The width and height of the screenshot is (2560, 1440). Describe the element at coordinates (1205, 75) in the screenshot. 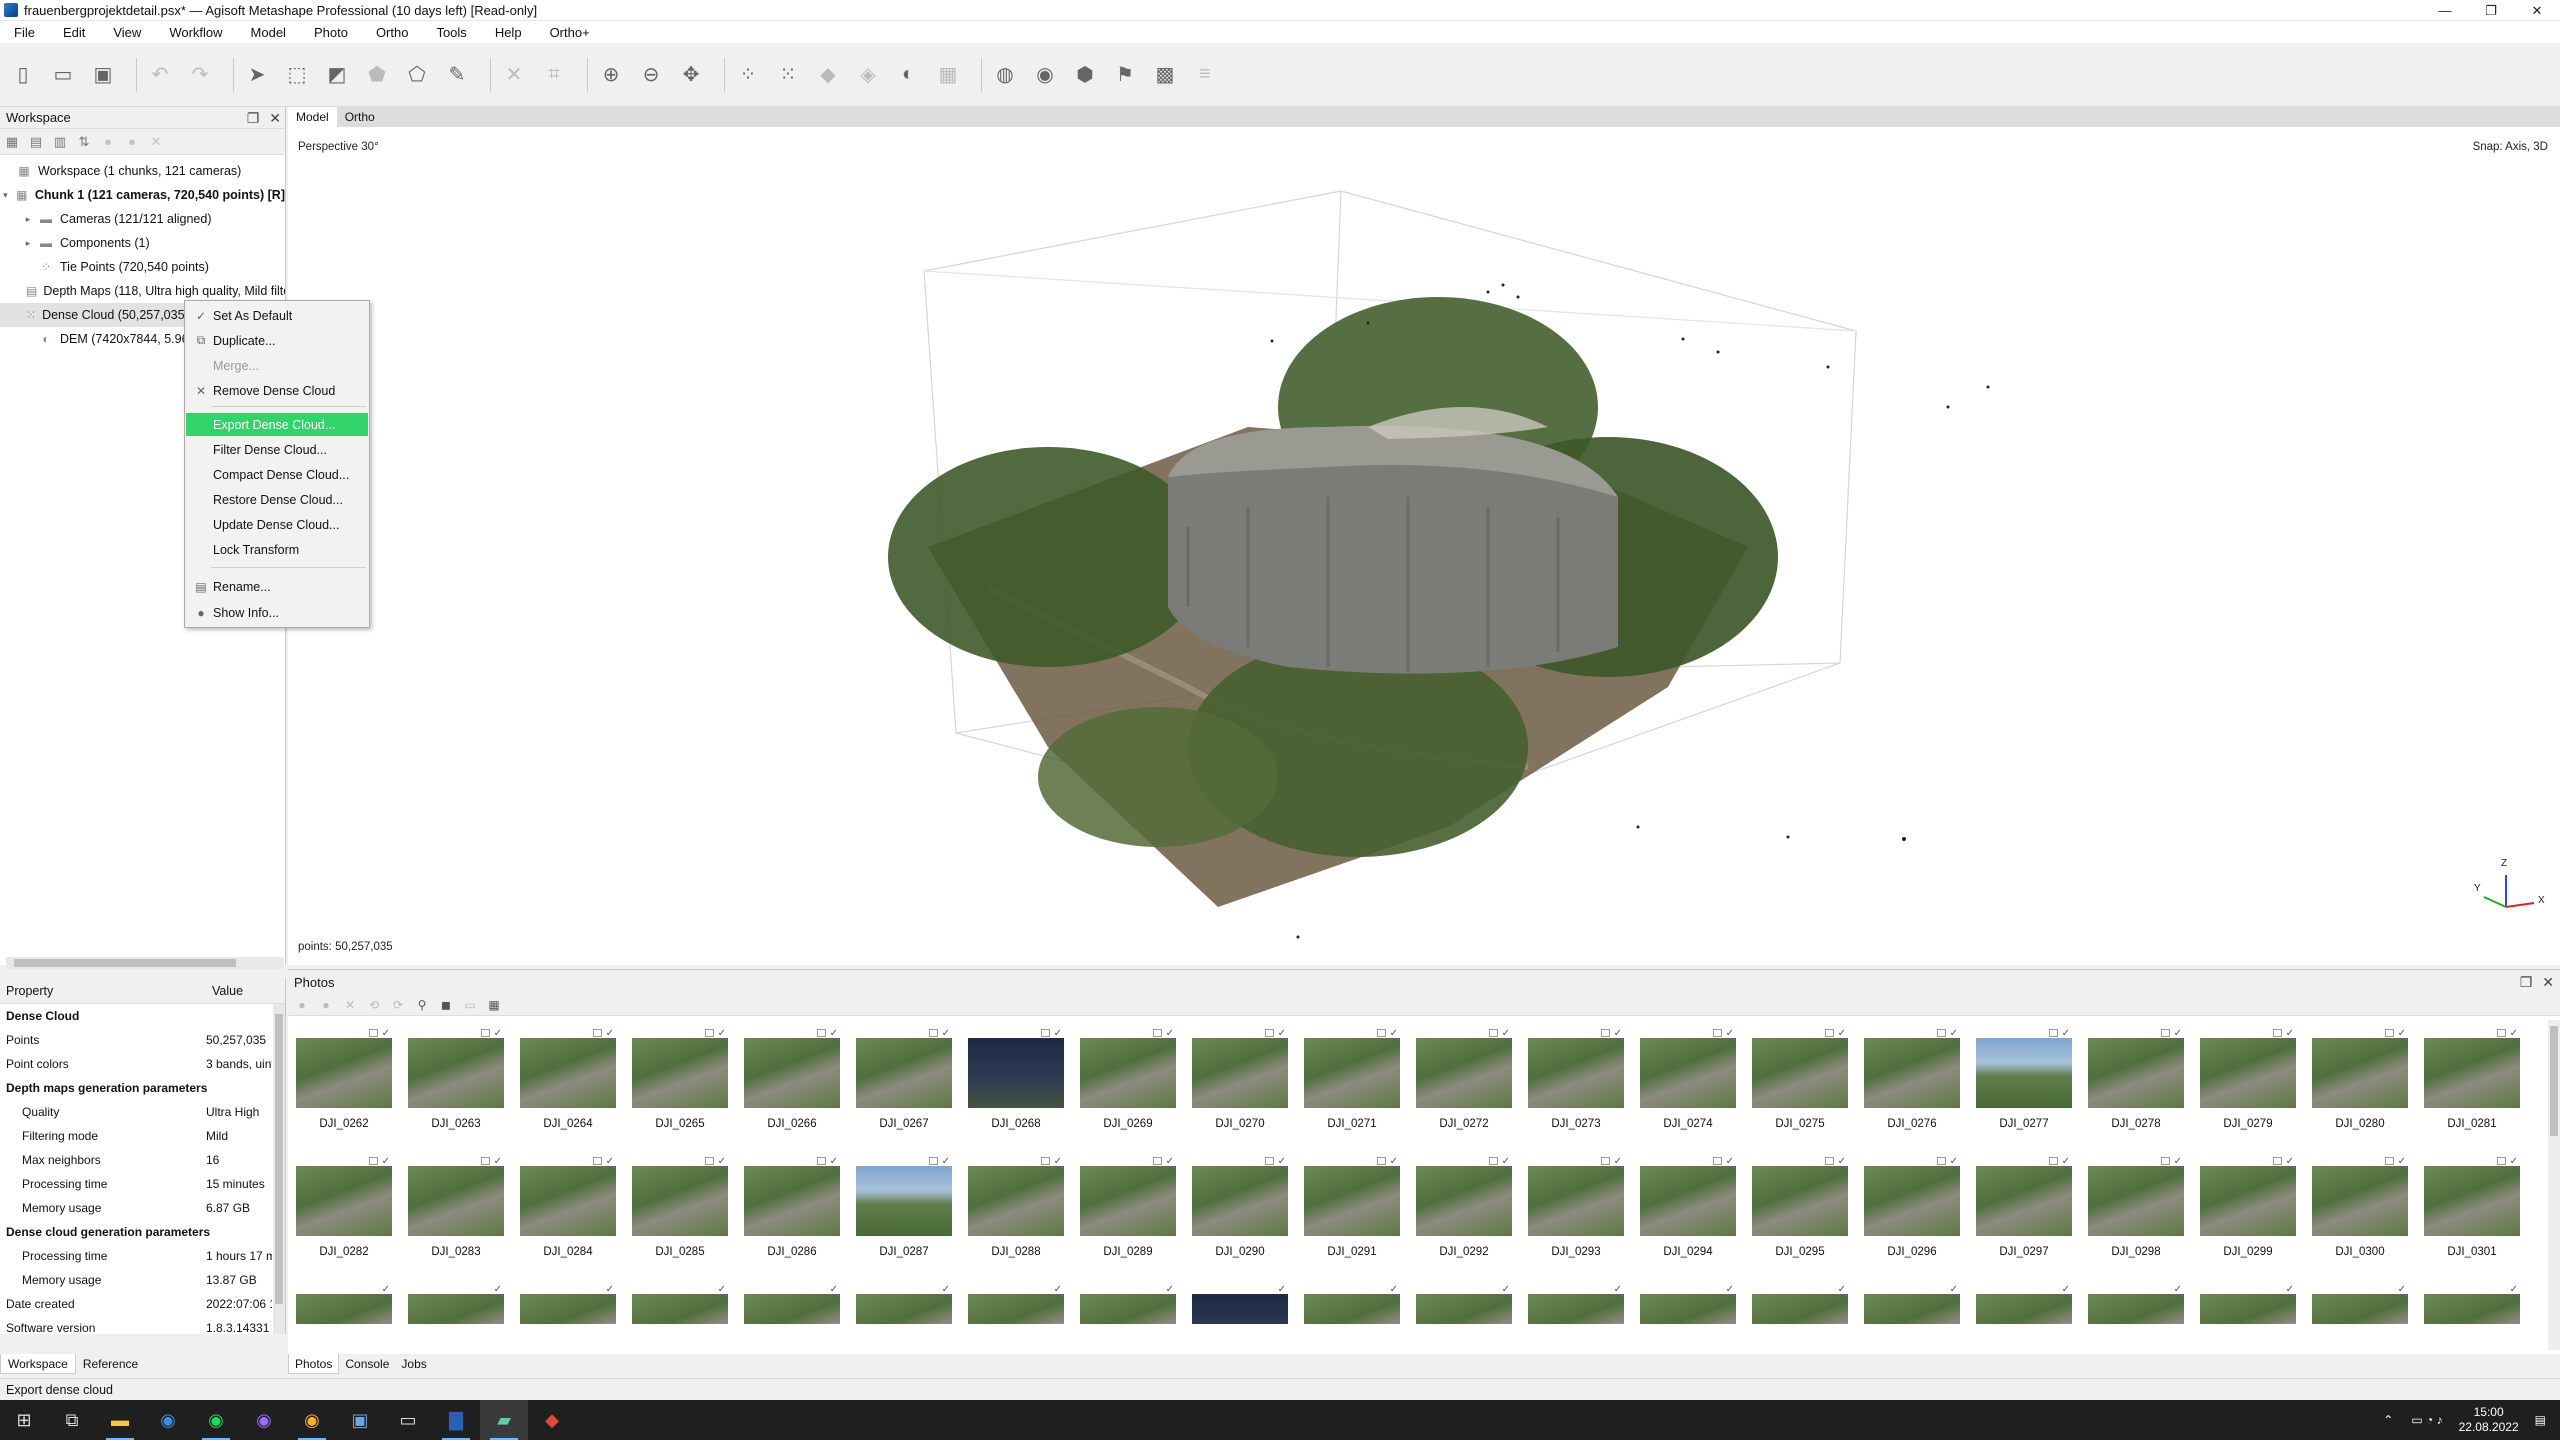

I see `layers-icon: ≡` at that location.